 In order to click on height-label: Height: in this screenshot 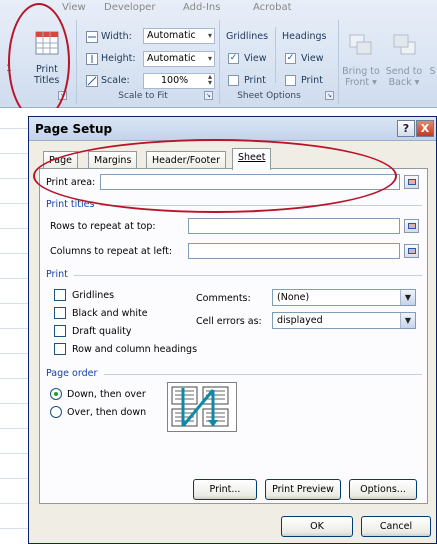, I will do `click(118, 58)`.